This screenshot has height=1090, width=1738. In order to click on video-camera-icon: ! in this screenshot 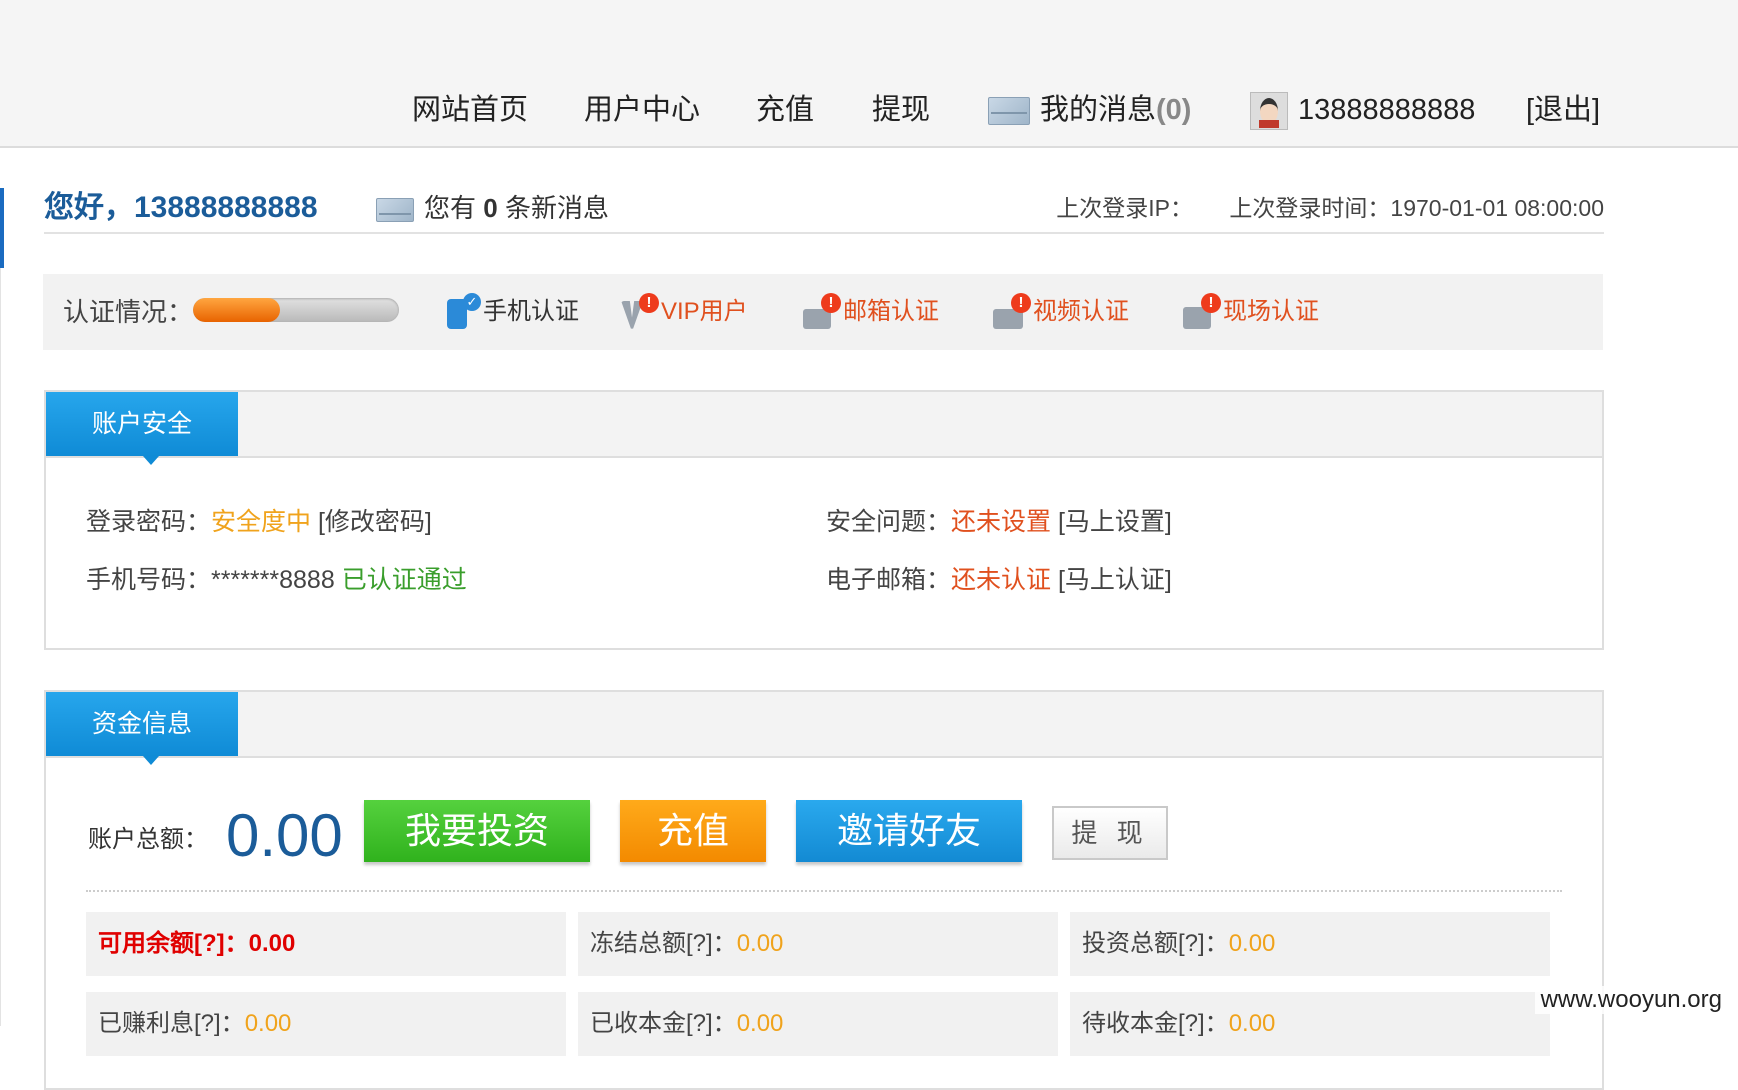, I will do `click(1012, 310)`.